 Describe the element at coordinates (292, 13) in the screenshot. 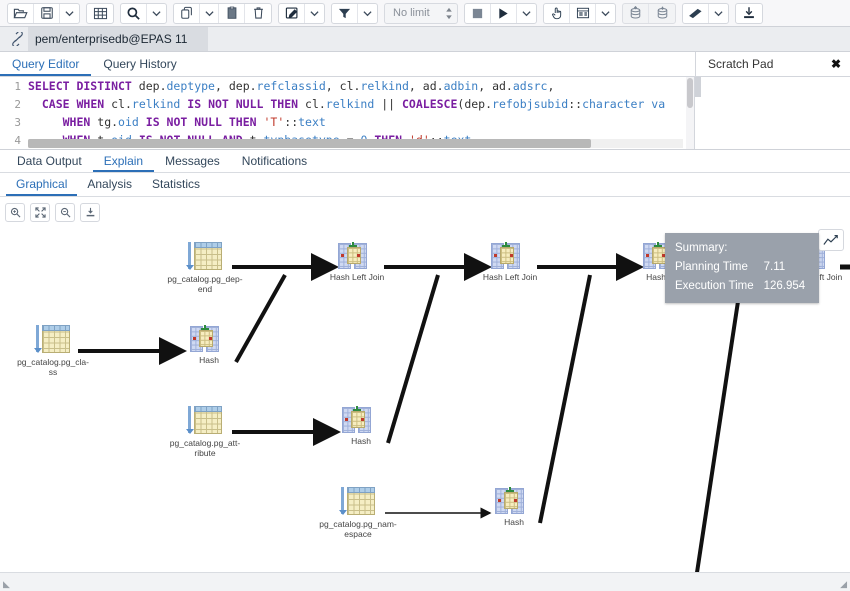

I see `edit-row-button` at that location.